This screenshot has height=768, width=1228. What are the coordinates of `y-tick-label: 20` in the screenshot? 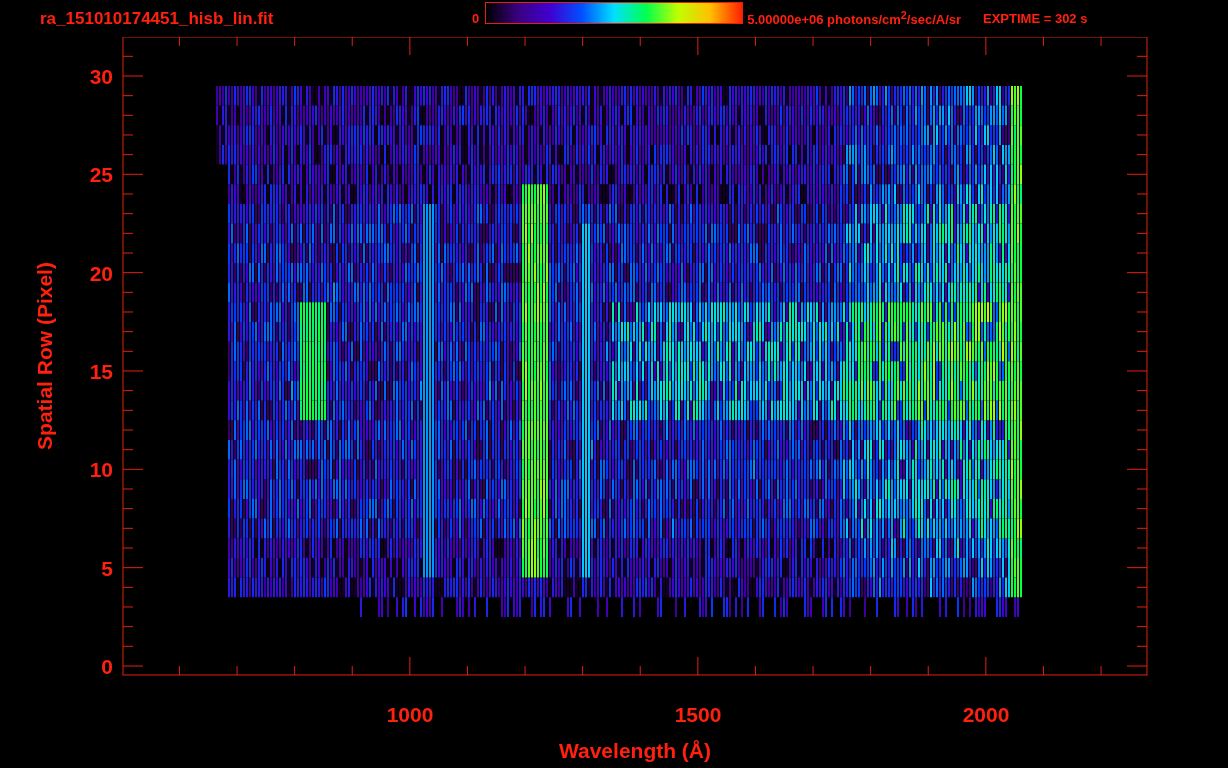 It's located at (101, 273).